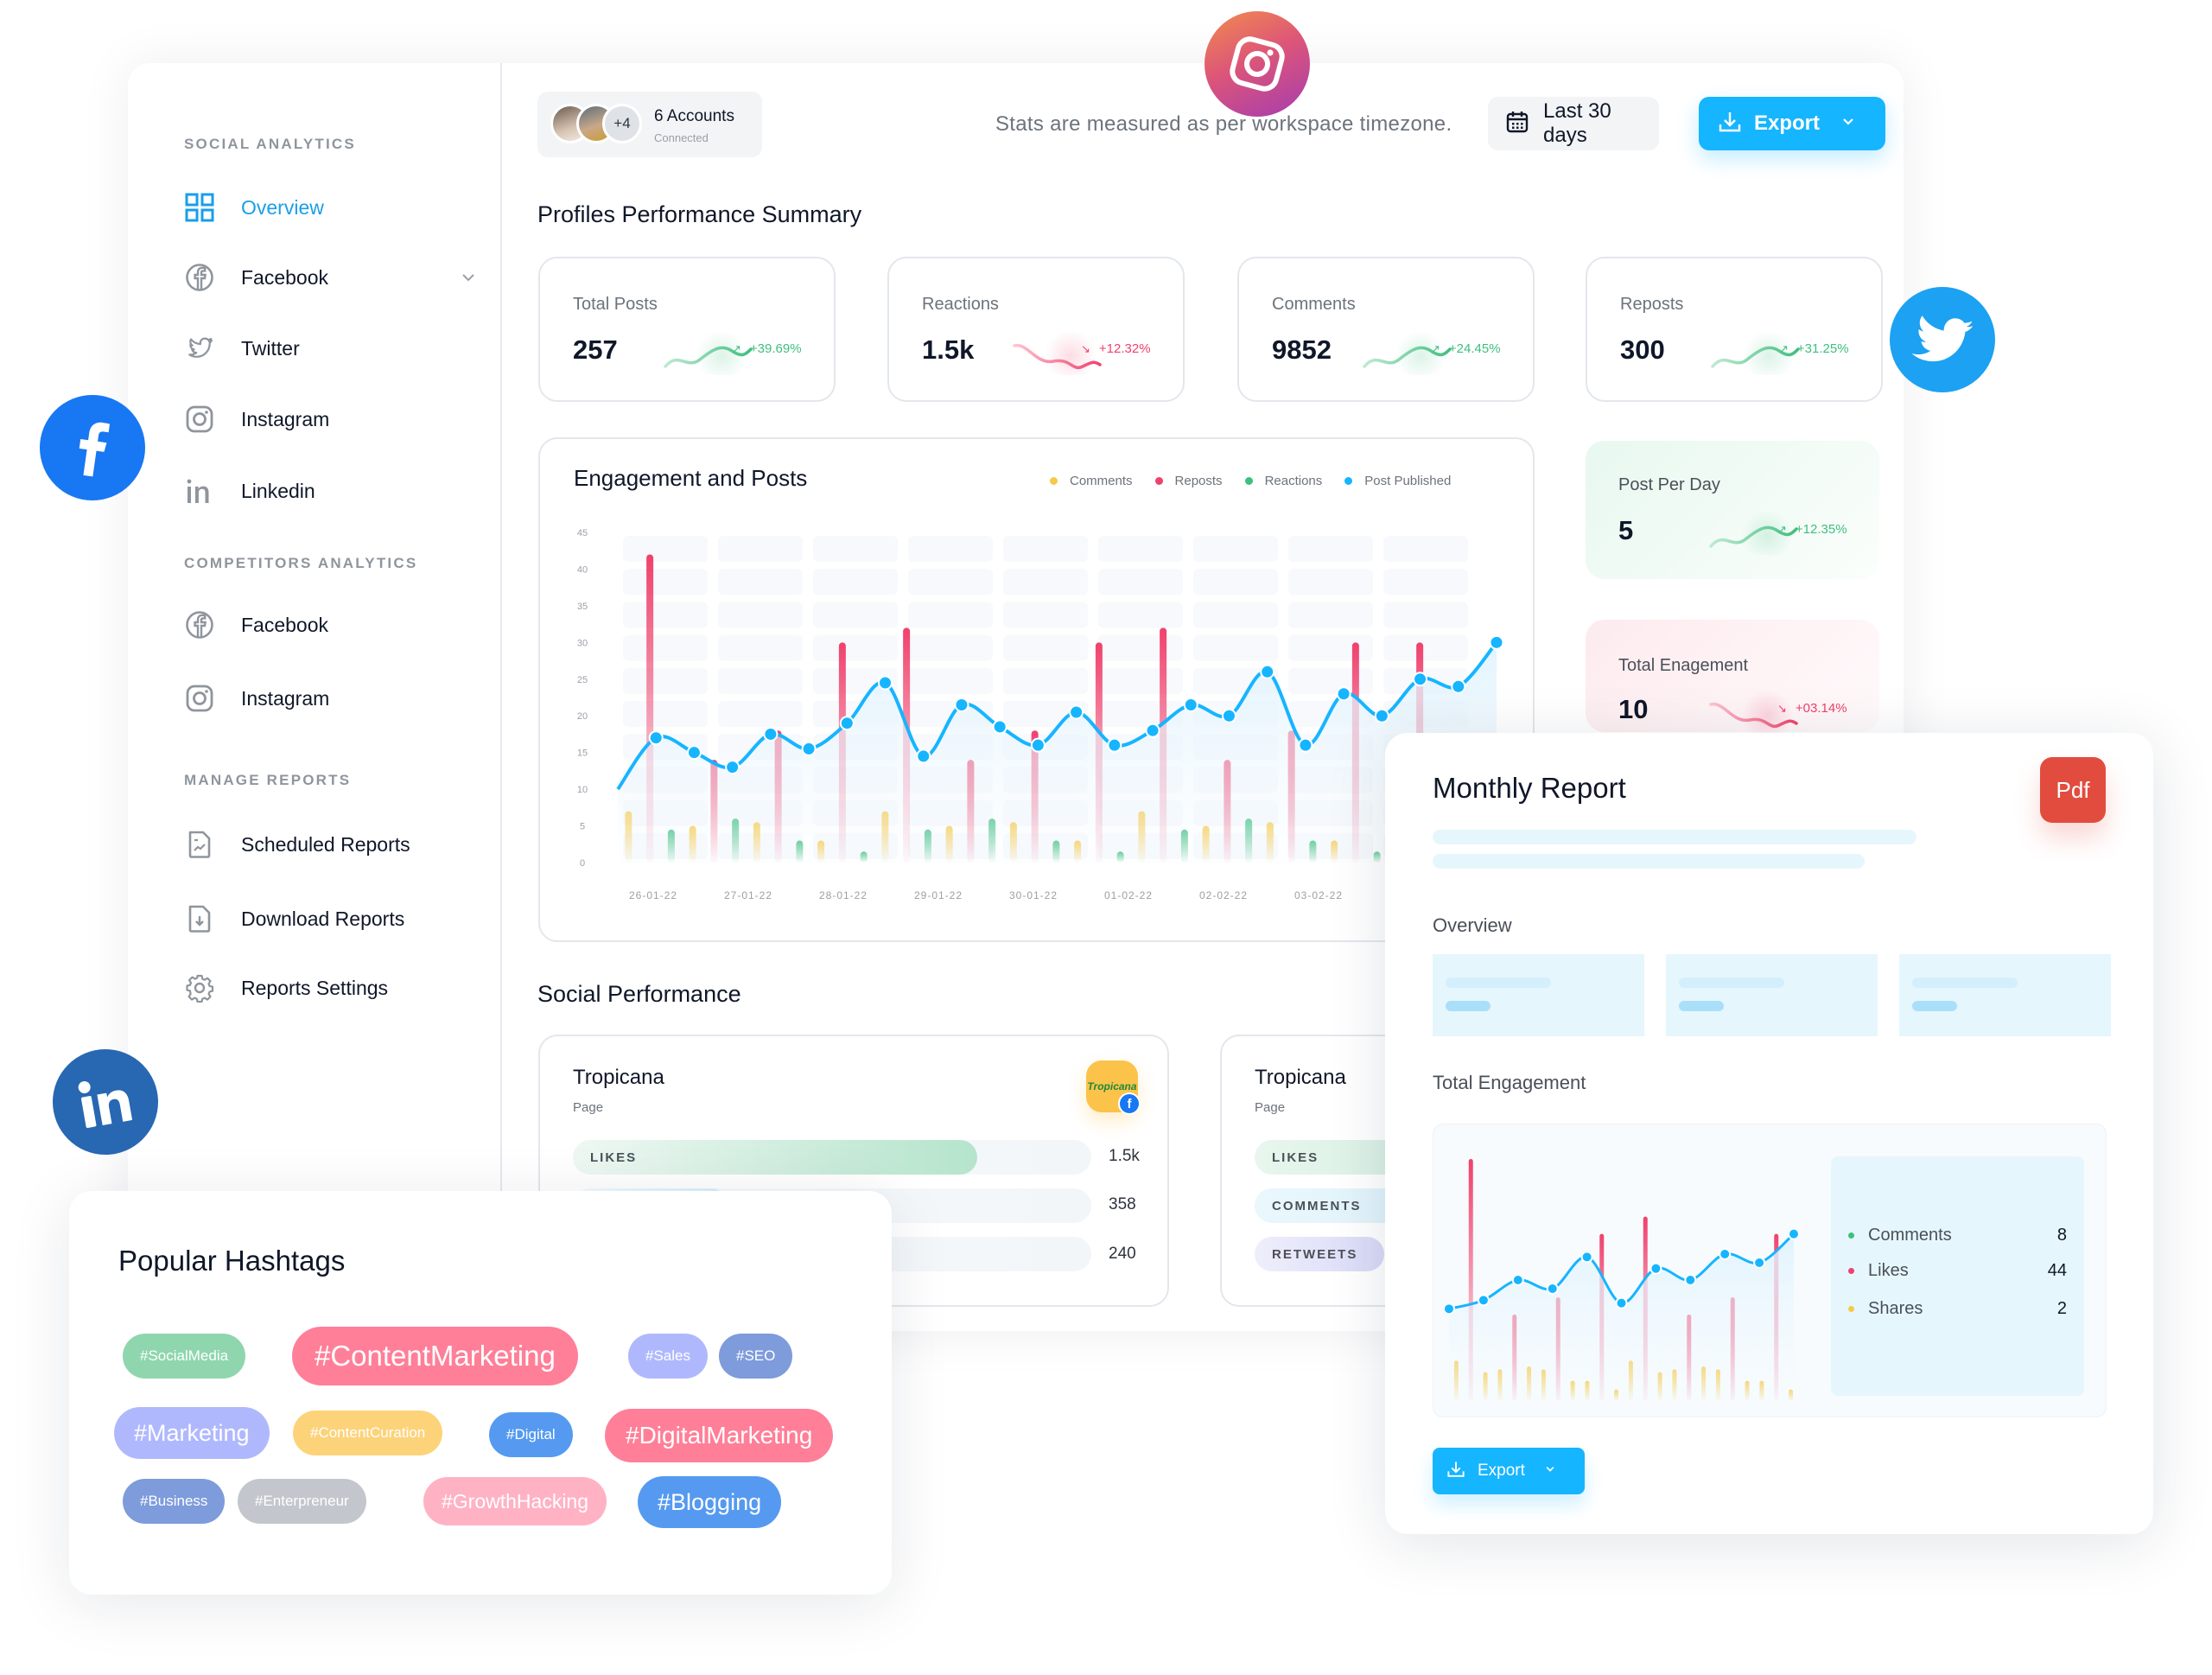  I want to click on sidebar-item-competitor-facebook: Facebook, so click(256, 625).